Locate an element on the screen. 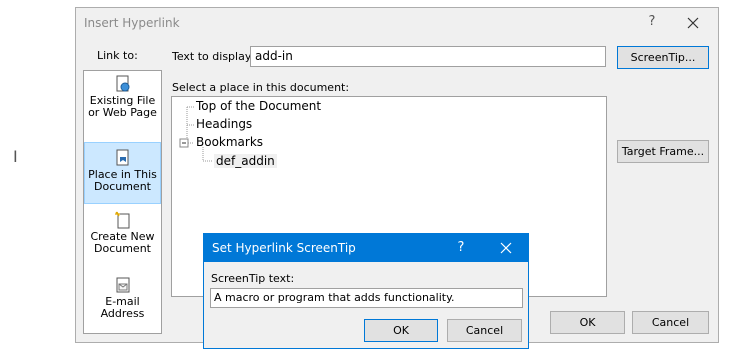  cancel-button: Cancel is located at coordinates (670, 322).